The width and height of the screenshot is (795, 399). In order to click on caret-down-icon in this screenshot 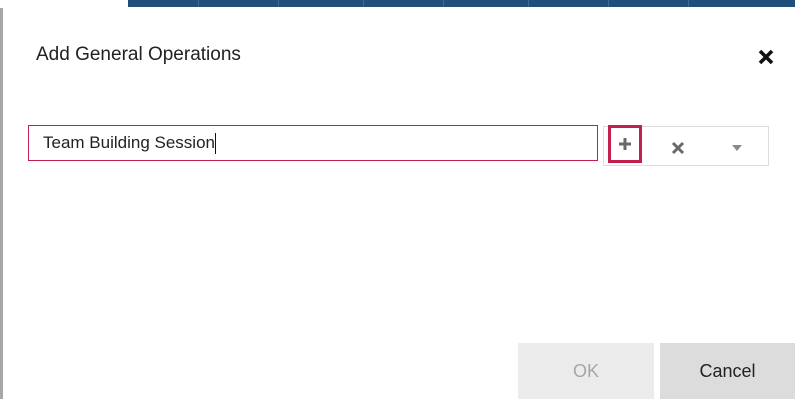, I will do `click(737, 148)`.